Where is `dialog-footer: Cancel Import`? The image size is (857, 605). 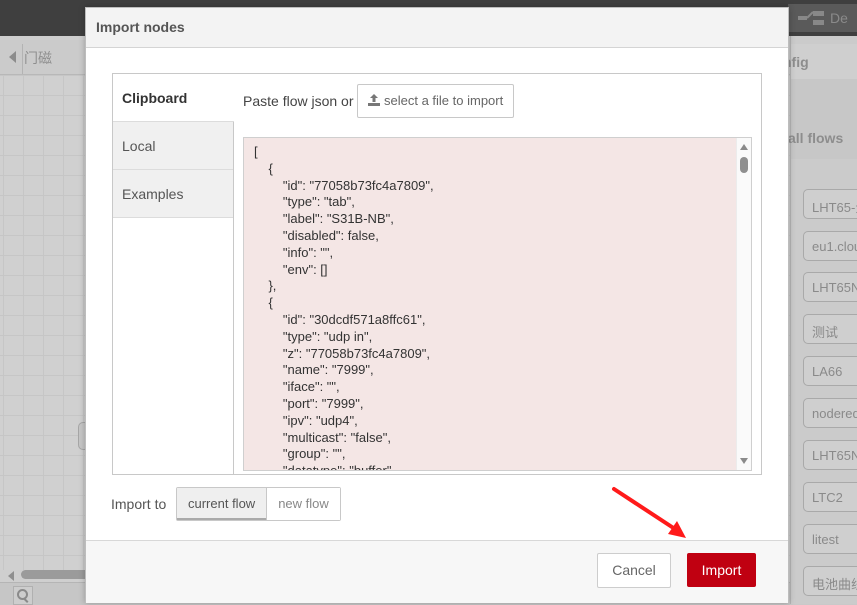 dialog-footer: Cancel Import is located at coordinates (437, 571).